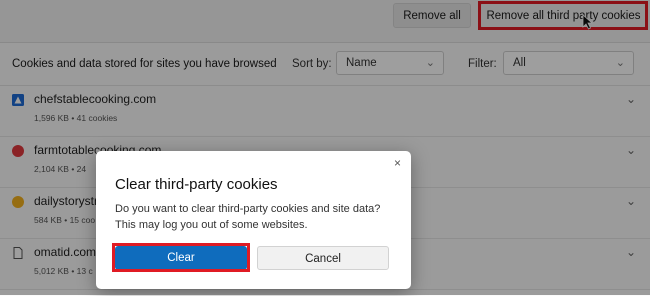  I want to click on cancel-button: Cancel, so click(323, 258).